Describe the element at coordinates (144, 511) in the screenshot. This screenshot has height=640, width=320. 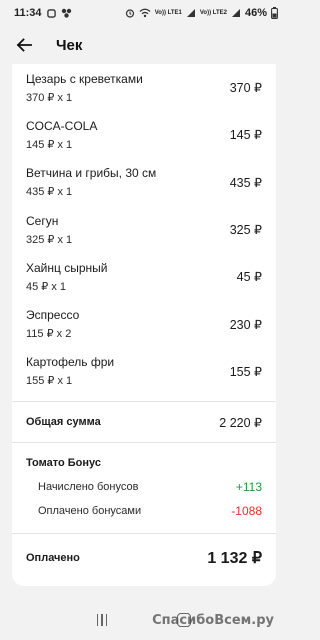
I see `bonus-paid-row: Оплачено бонусами -1088` at that location.